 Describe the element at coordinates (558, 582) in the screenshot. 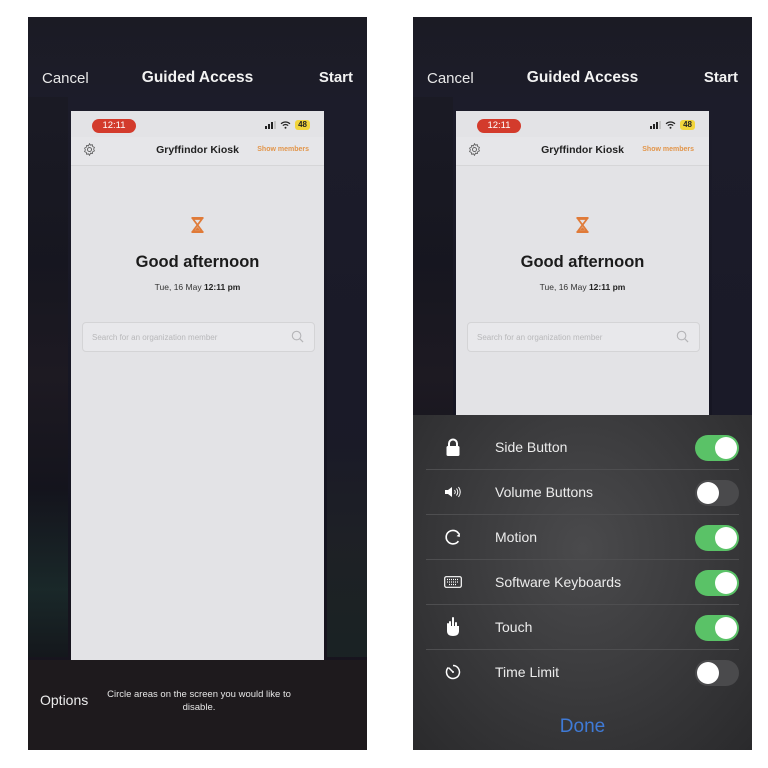

I see `option-label: Software Keyboards` at that location.